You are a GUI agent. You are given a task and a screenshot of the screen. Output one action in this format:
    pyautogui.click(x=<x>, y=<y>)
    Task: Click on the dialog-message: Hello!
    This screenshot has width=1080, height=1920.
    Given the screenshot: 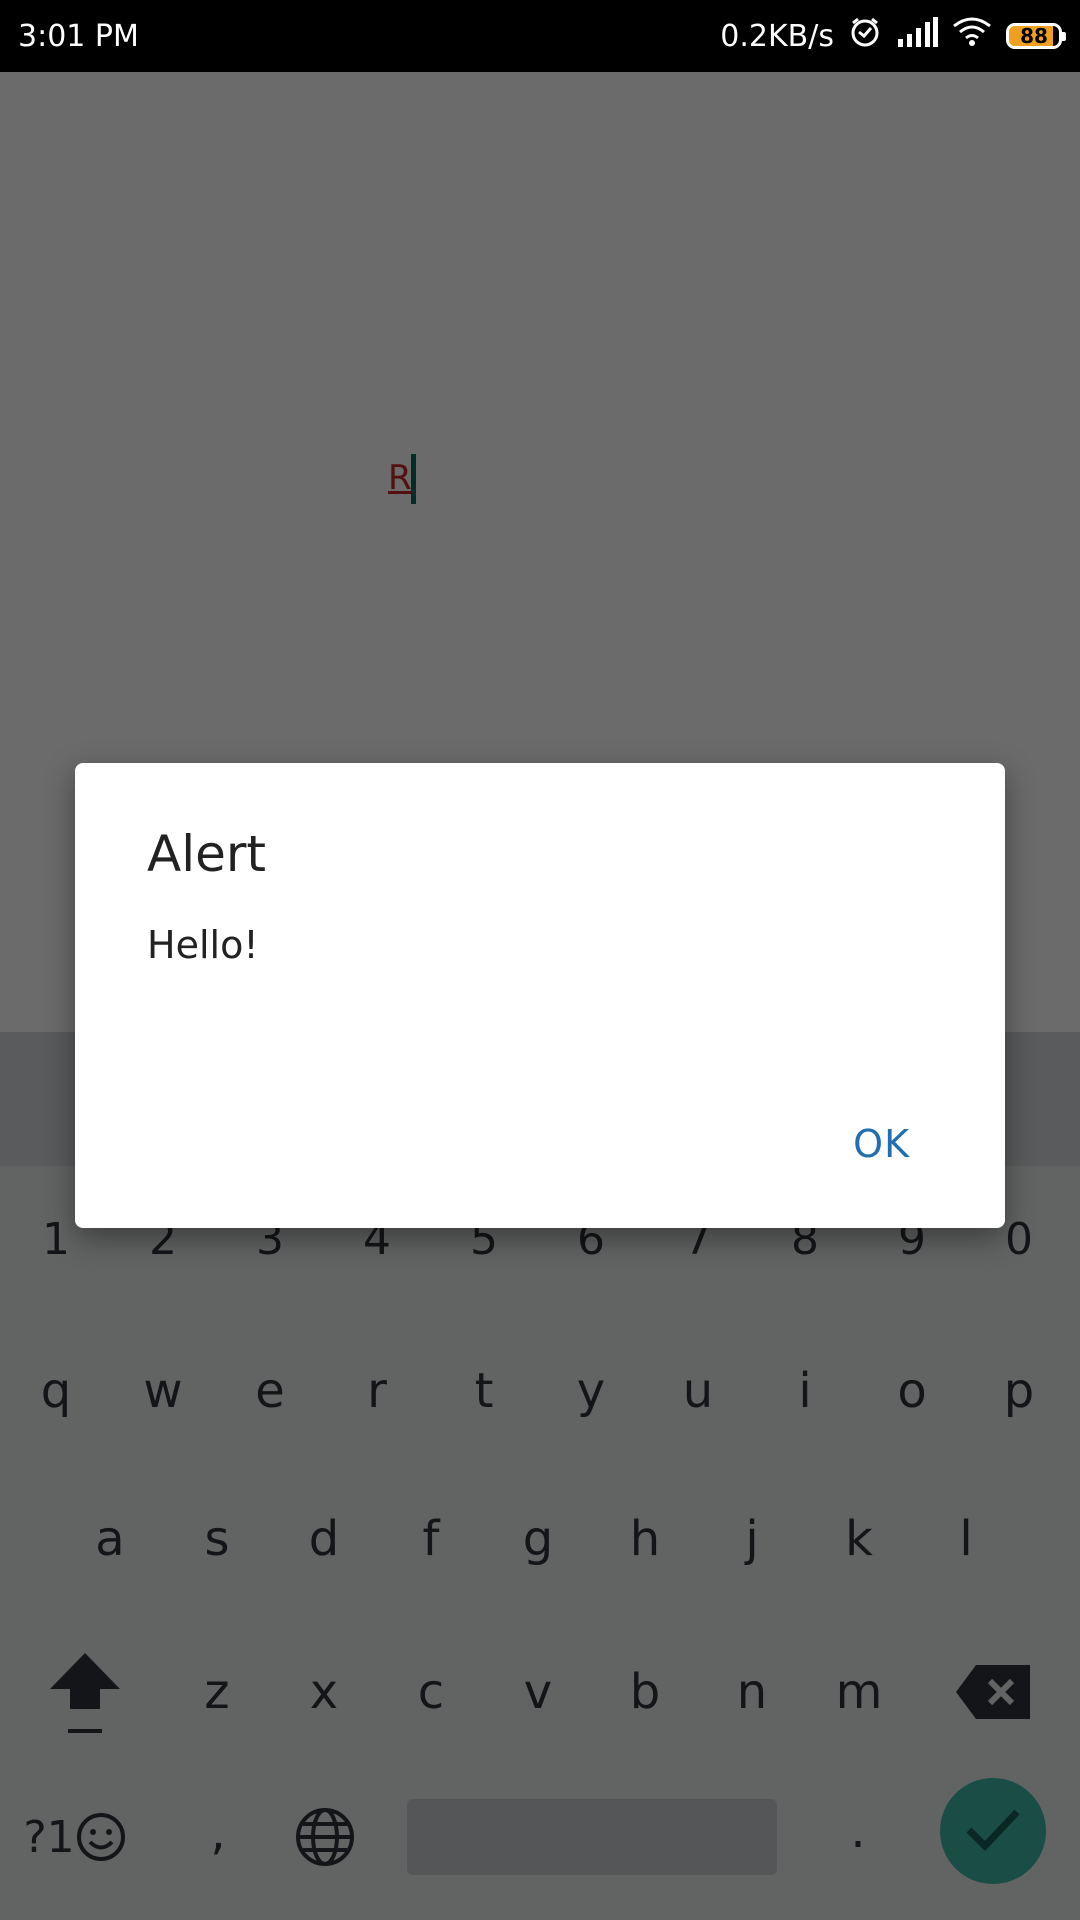 What is the action you would take?
    pyautogui.click(x=203, y=945)
    